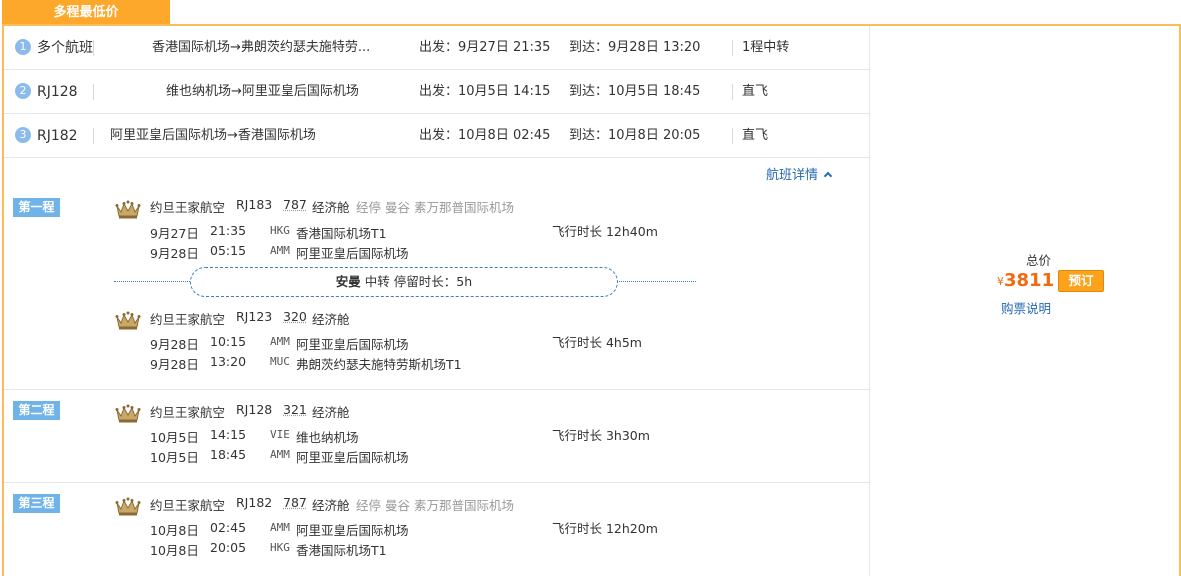 This screenshot has width=1181, height=576. Describe the element at coordinates (1039, 260) in the screenshot. I see `total-price-label: 总价` at that location.